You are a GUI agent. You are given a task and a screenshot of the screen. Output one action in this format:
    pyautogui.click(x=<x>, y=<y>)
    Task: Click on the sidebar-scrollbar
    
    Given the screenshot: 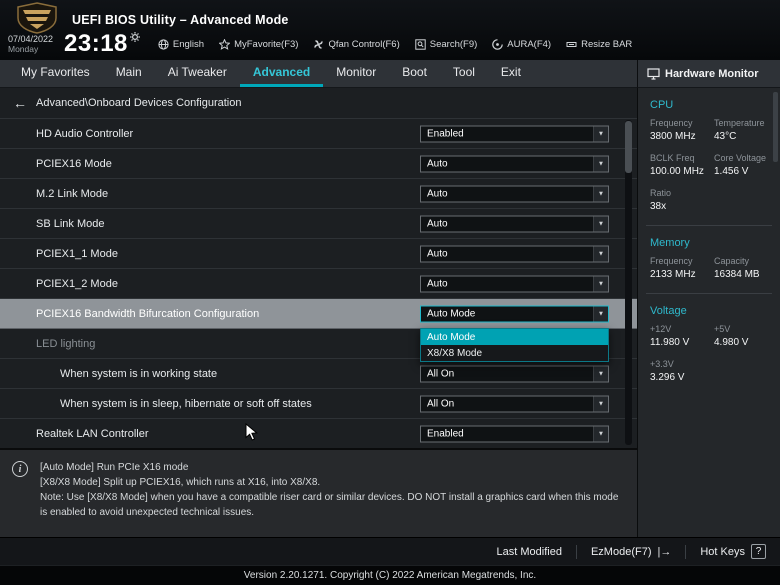 What is the action you would take?
    pyautogui.click(x=775, y=127)
    